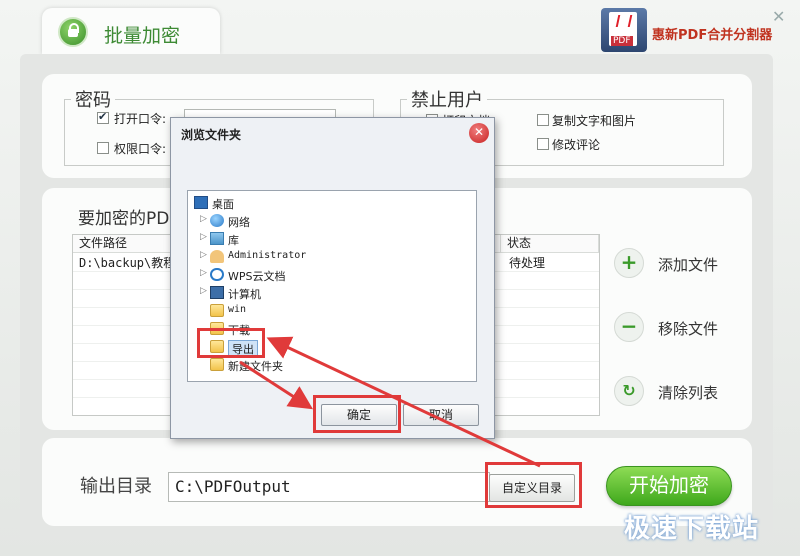  I want to click on library-icon, so click(217, 238).